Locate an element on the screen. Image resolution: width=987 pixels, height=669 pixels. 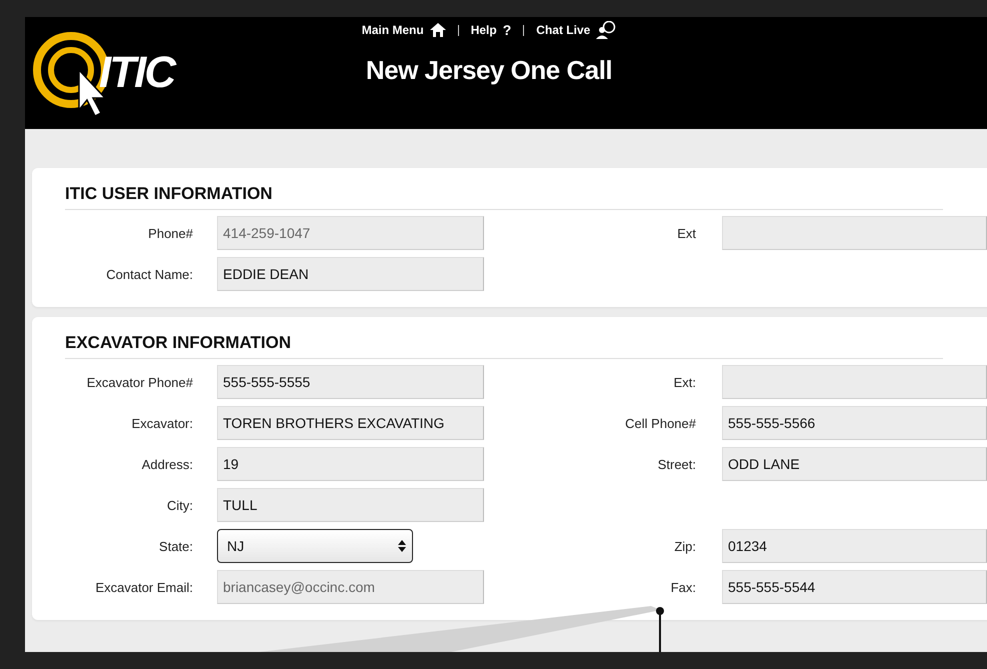
input-field: 555-555-5555 is located at coordinates (350, 382).